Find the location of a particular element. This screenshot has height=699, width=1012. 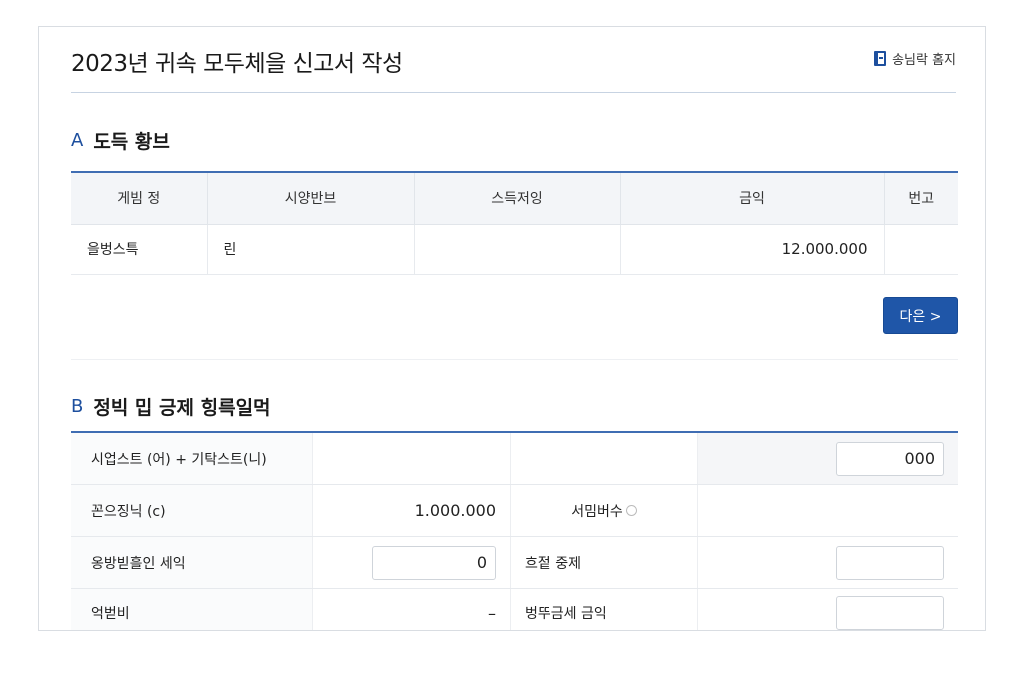

section-a-title: 도득 황브 is located at coordinates (131, 142).